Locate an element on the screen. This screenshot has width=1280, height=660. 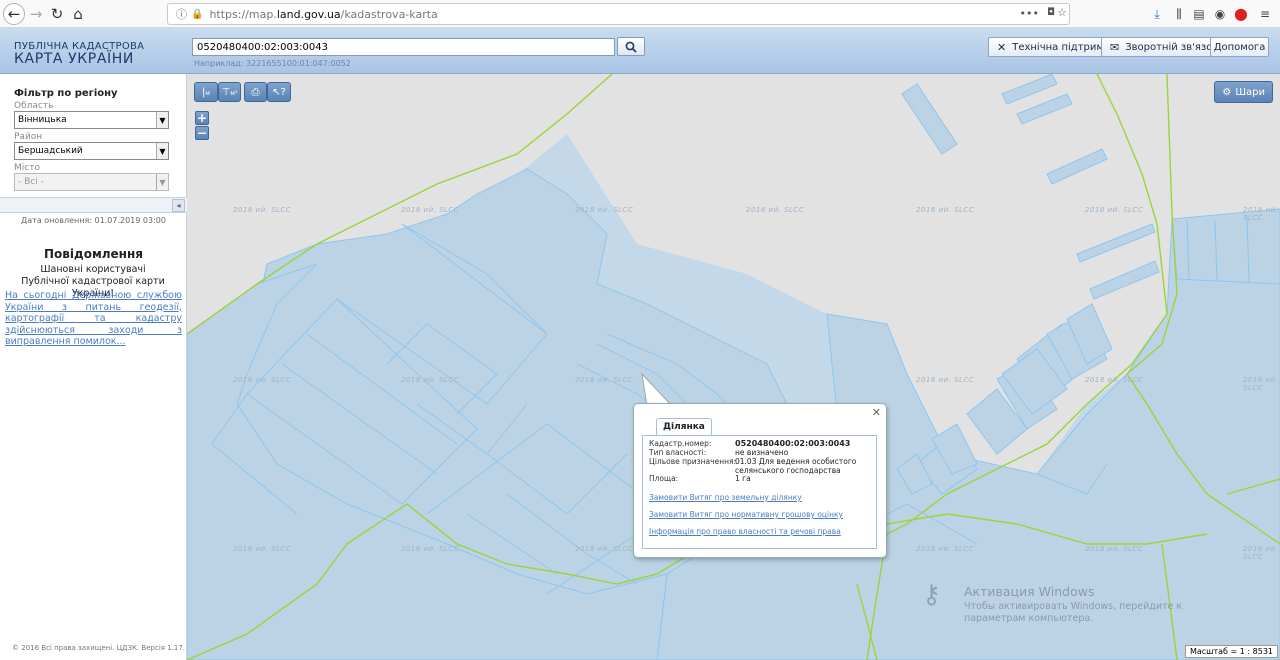
region-value: Вінницька is located at coordinates (42, 120).